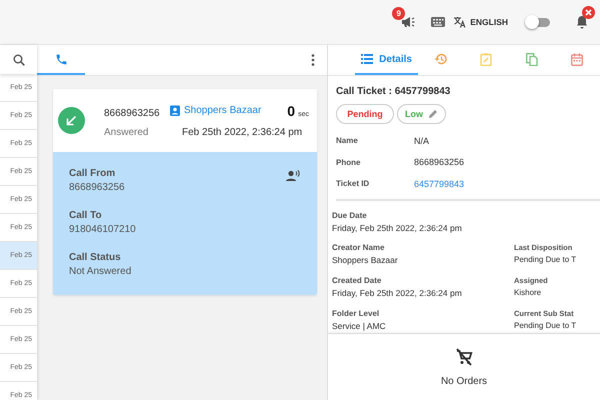 The image size is (600, 400). Describe the element at coordinates (459, 22) in the screenshot. I see `translate-icon` at that location.